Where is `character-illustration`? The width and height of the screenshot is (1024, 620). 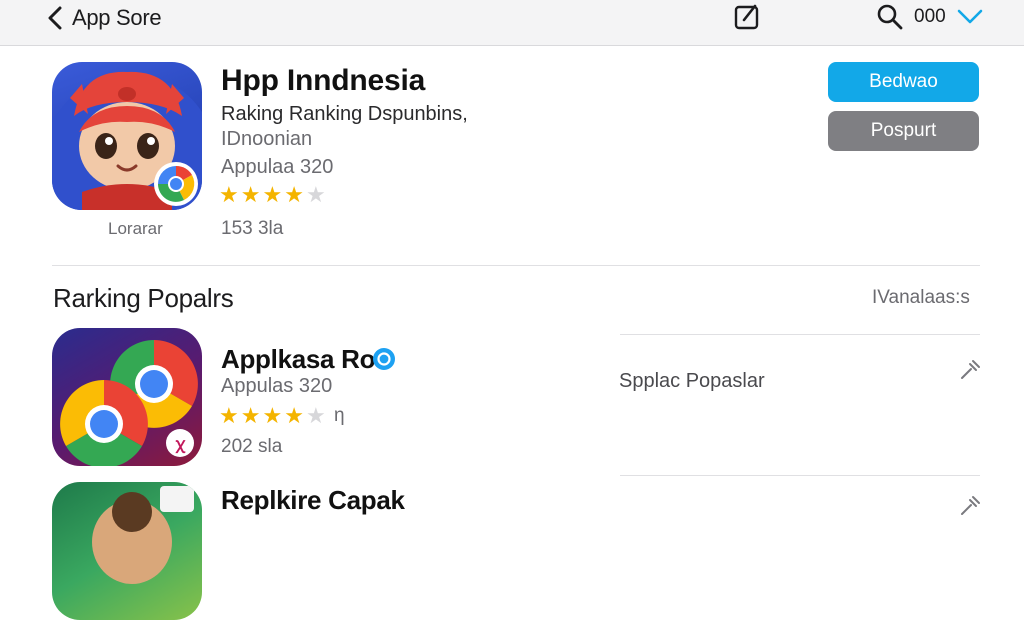 character-illustration is located at coordinates (143, 535).